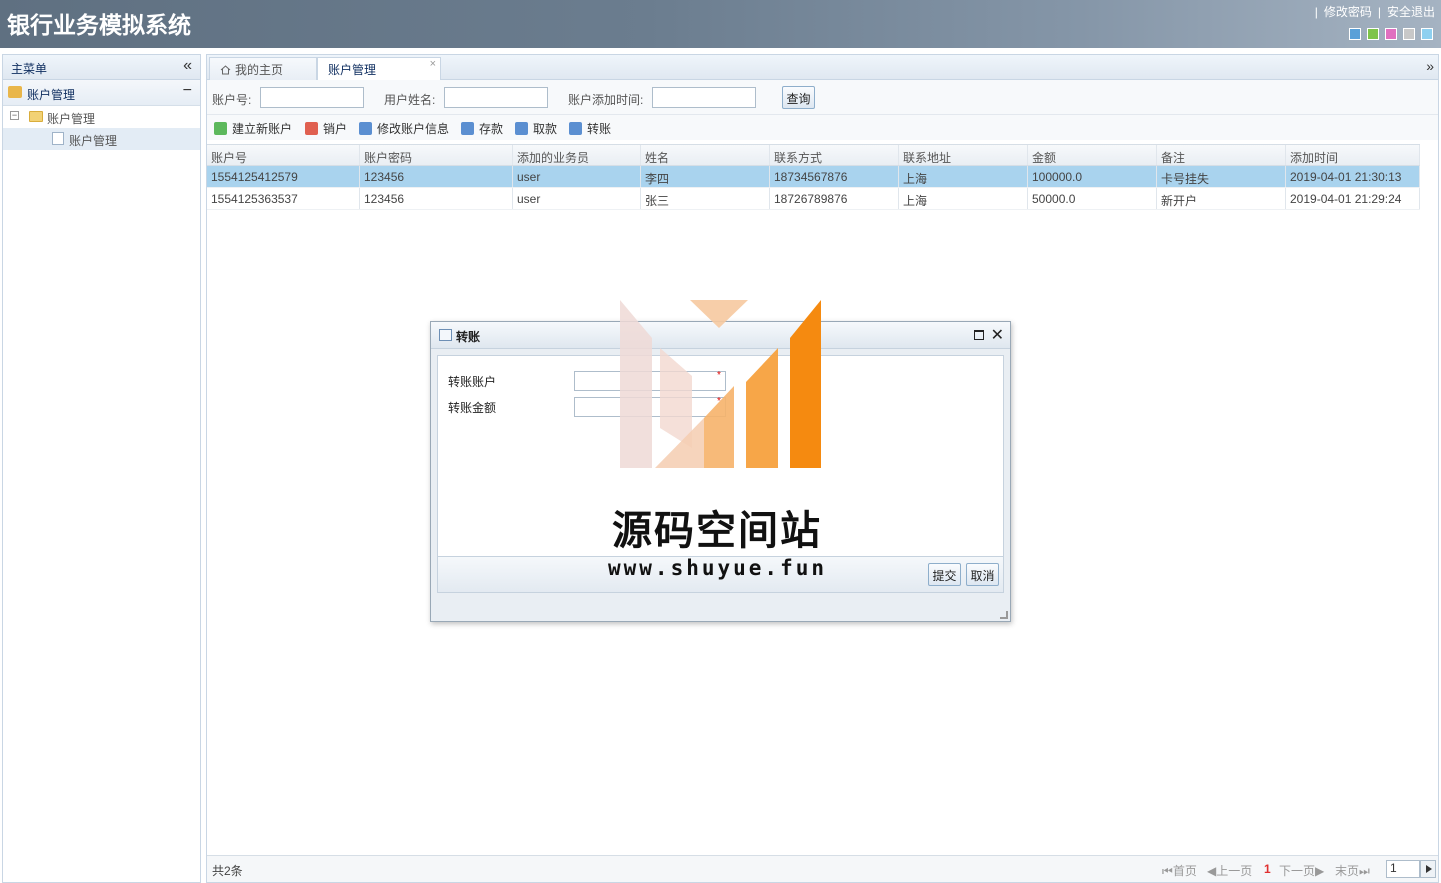 The image size is (1441, 883). I want to click on tab-account-label: 账户管理, so click(352, 70).